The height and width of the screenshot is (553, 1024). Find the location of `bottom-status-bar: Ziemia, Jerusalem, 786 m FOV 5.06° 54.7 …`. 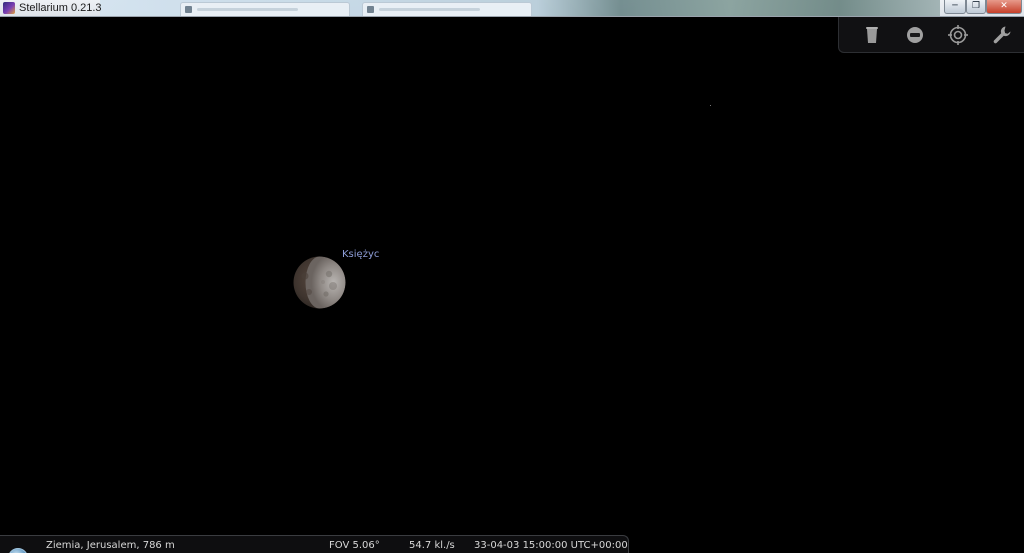

bottom-status-bar: Ziemia, Jerusalem, 786 m FOV 5.06° 54.7 … is located at coordinates (314, 544).